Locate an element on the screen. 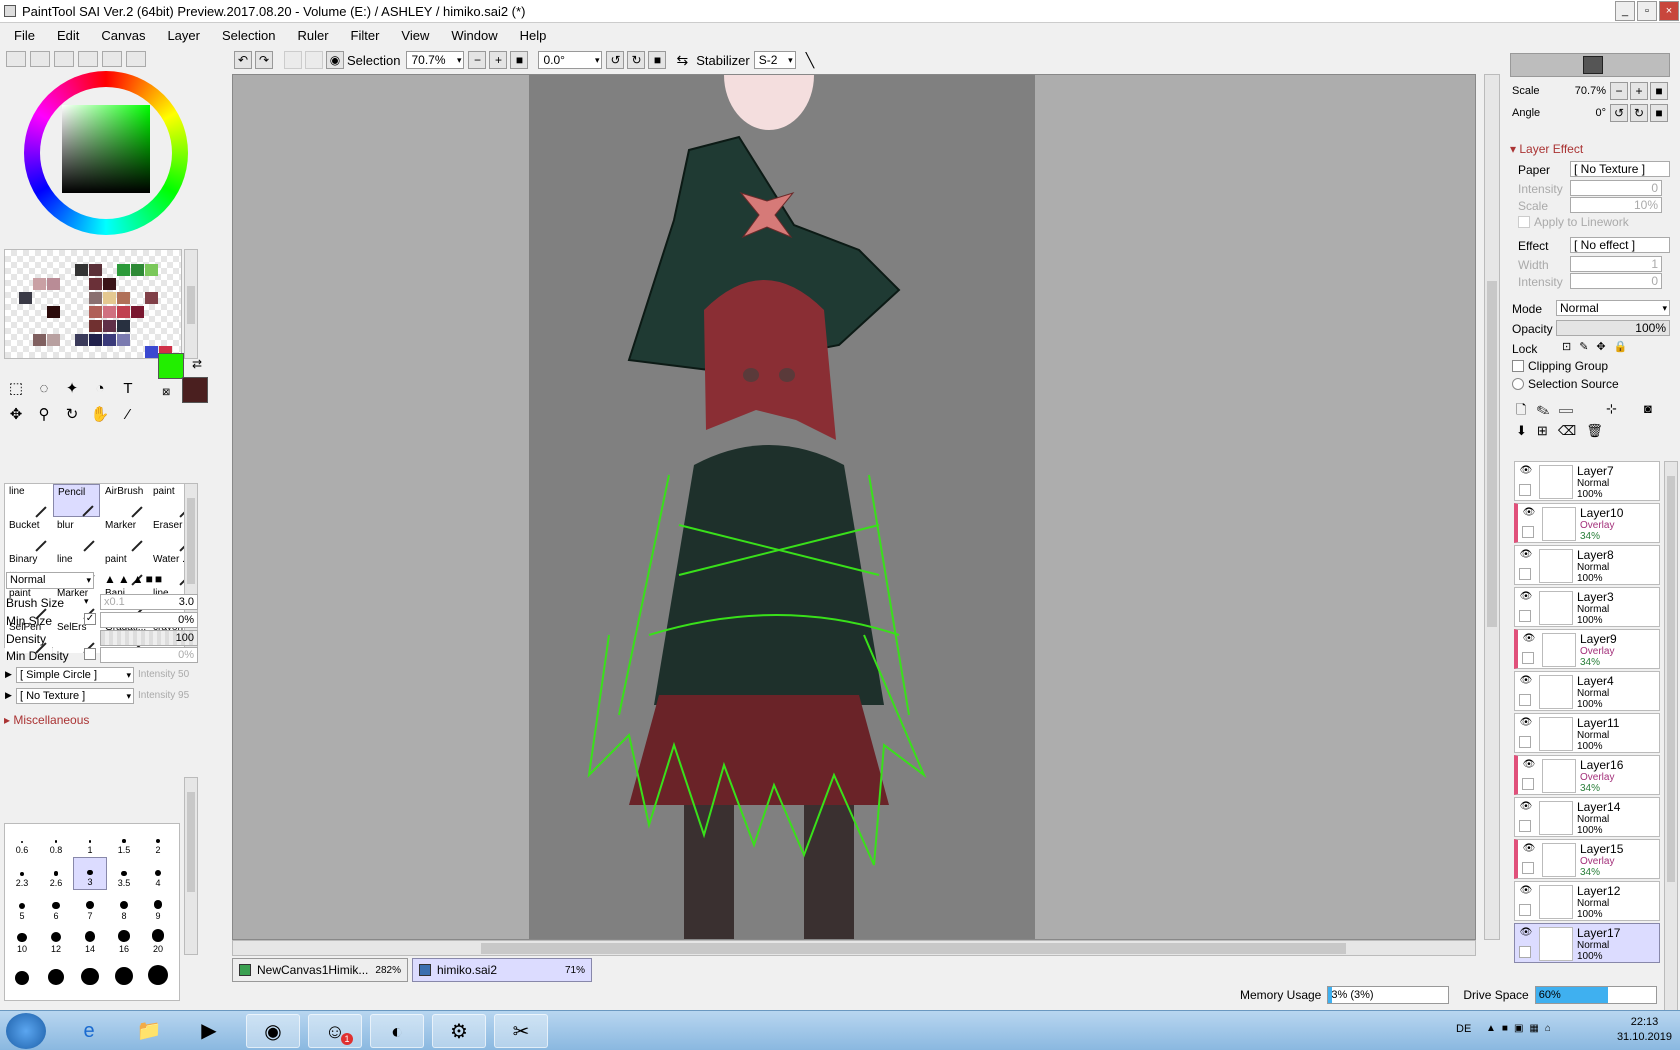 Image resolution: width=1680 pixels, height=1050 pixels. lasso-icon: ◌ is located at coordinates (44, 389).